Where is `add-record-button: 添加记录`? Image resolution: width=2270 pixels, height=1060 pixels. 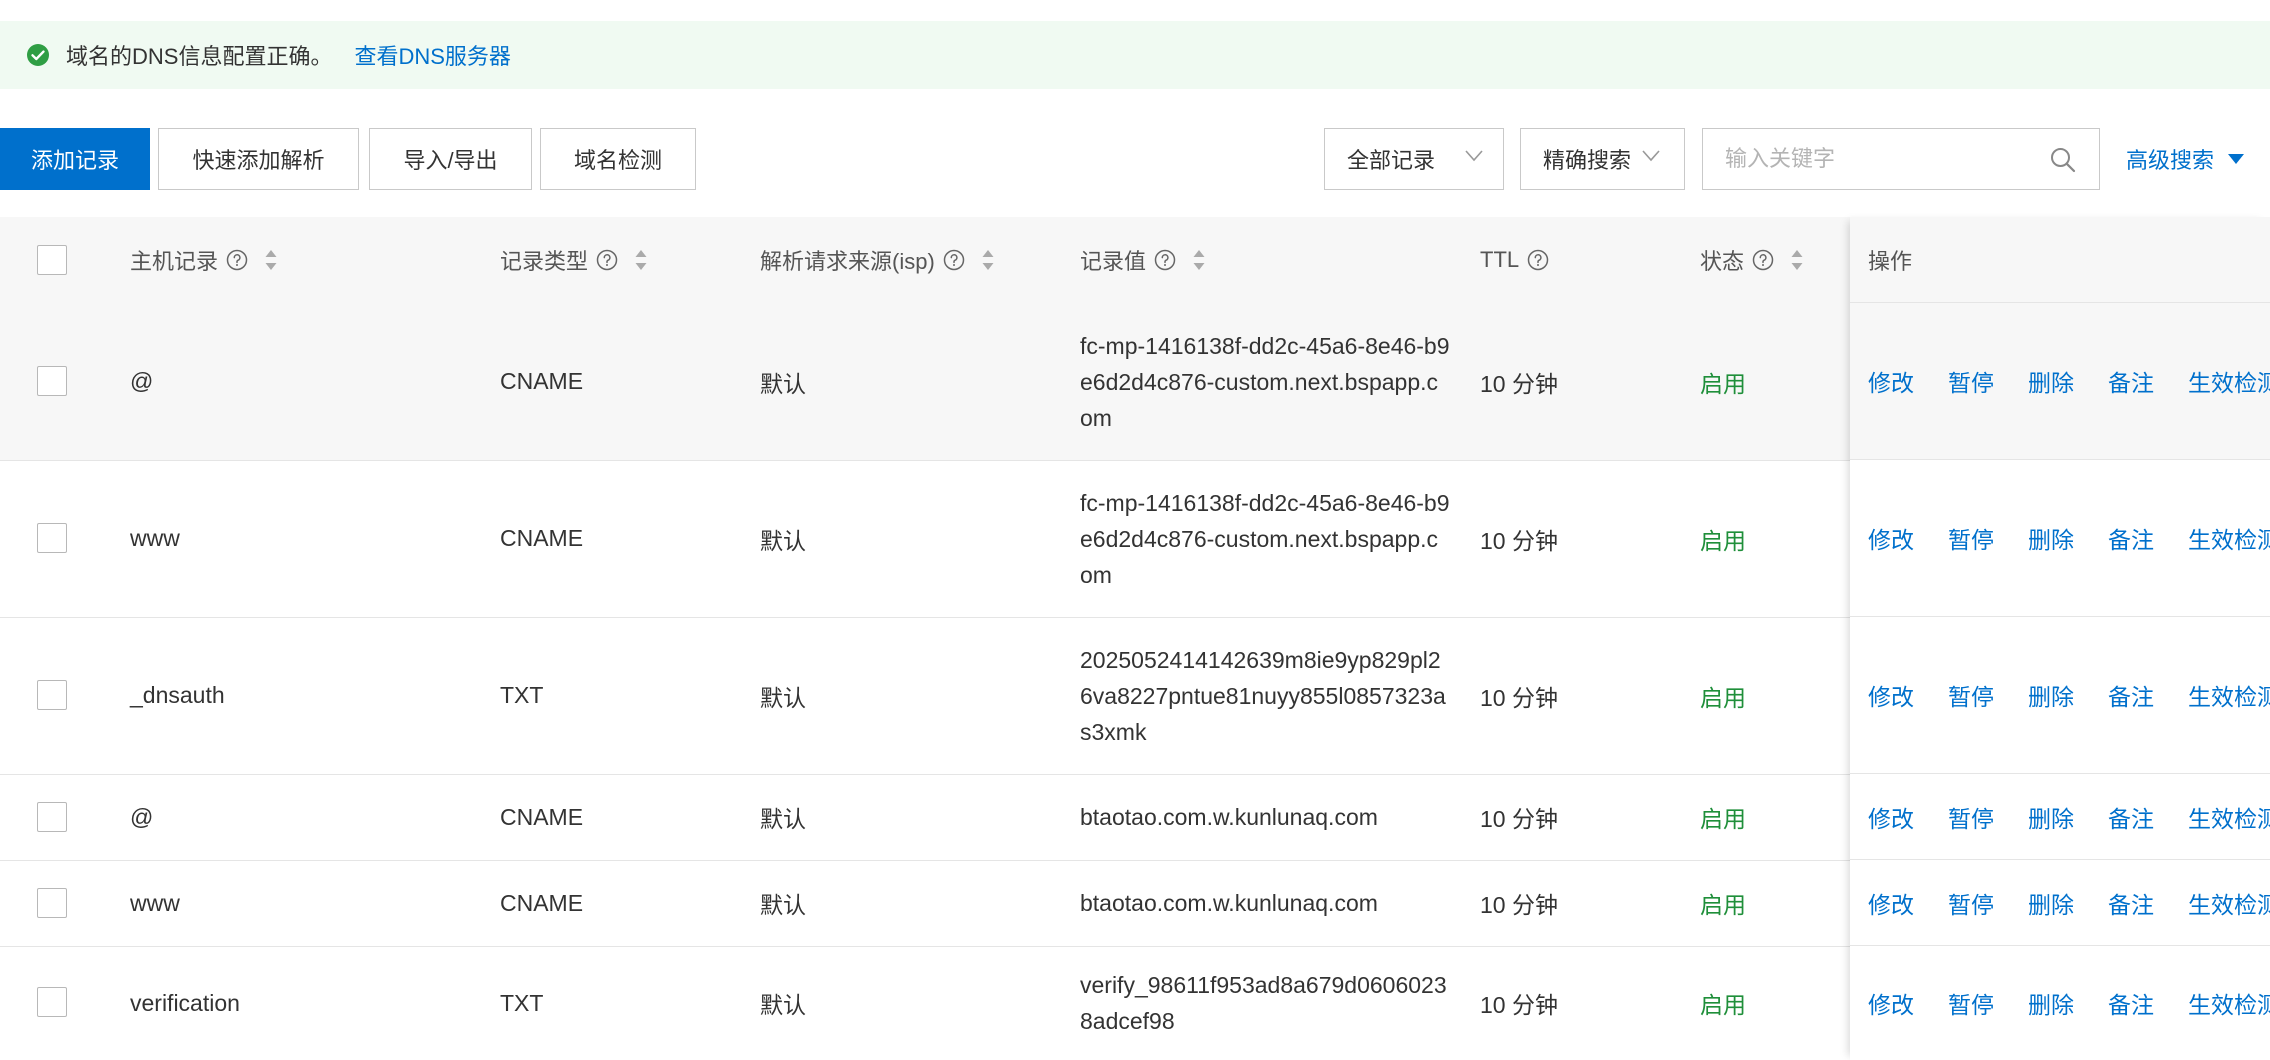
add-record-button: 添加记录 is located at coordinates (75, 159).